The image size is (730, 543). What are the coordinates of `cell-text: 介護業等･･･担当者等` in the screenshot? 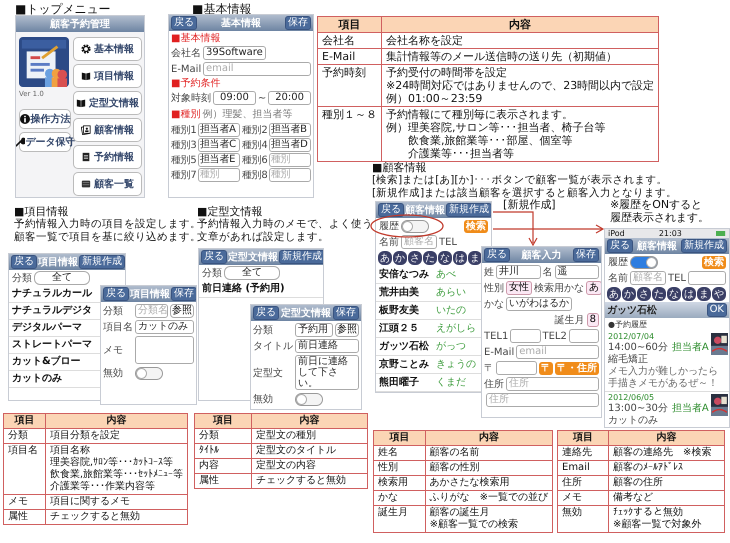 It's located at (460, 153).